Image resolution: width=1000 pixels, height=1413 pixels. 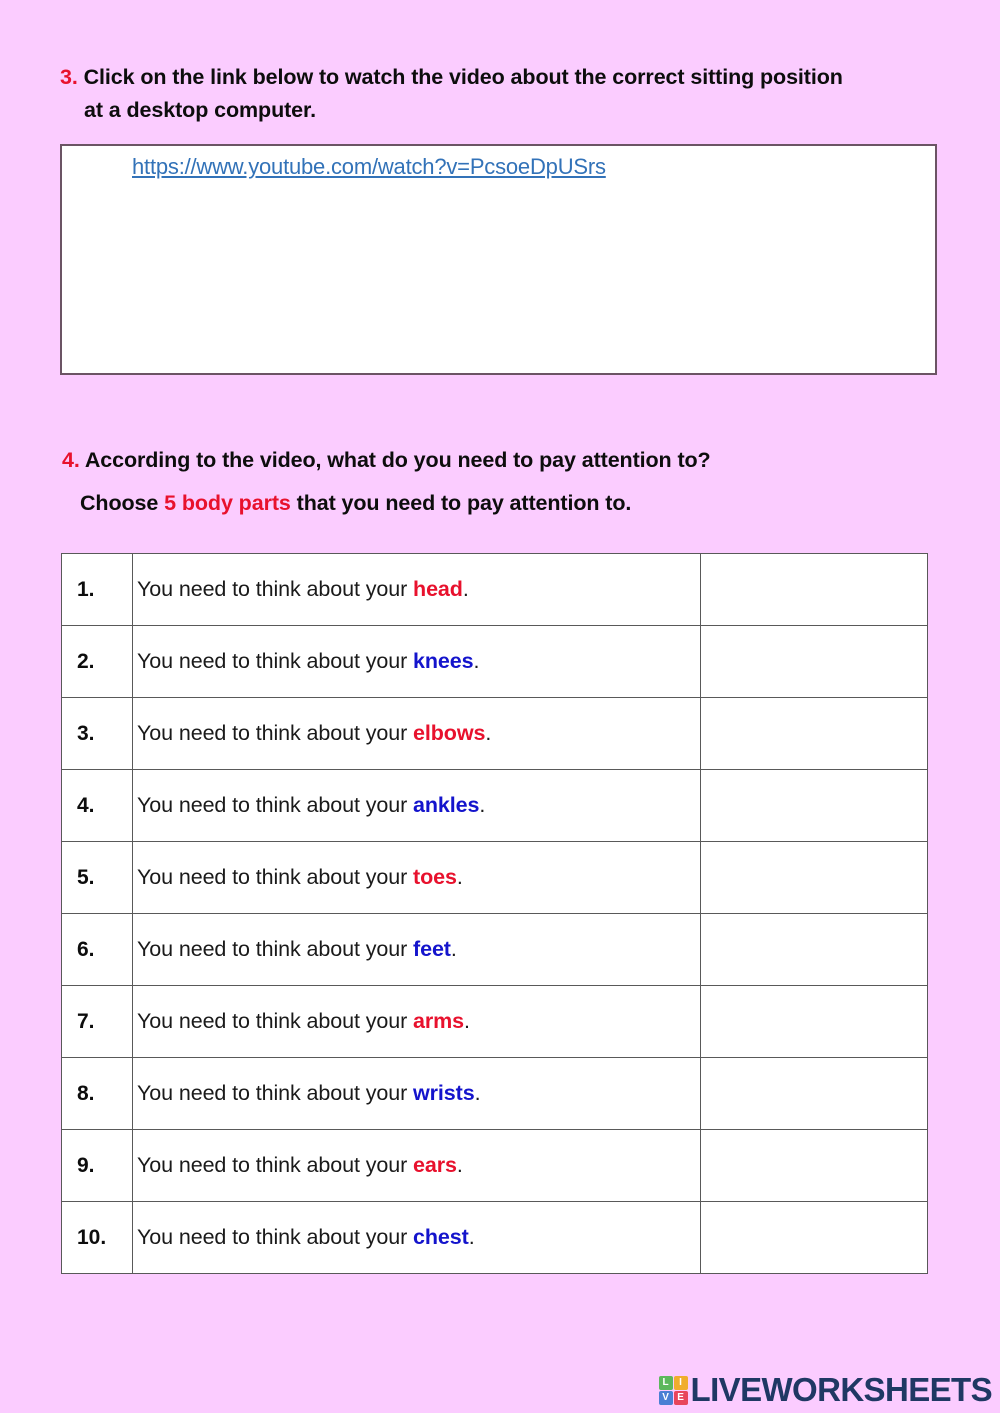 I want to click on liveworksheets-logo-icon: L I V E, so click(x=673, y=1390).